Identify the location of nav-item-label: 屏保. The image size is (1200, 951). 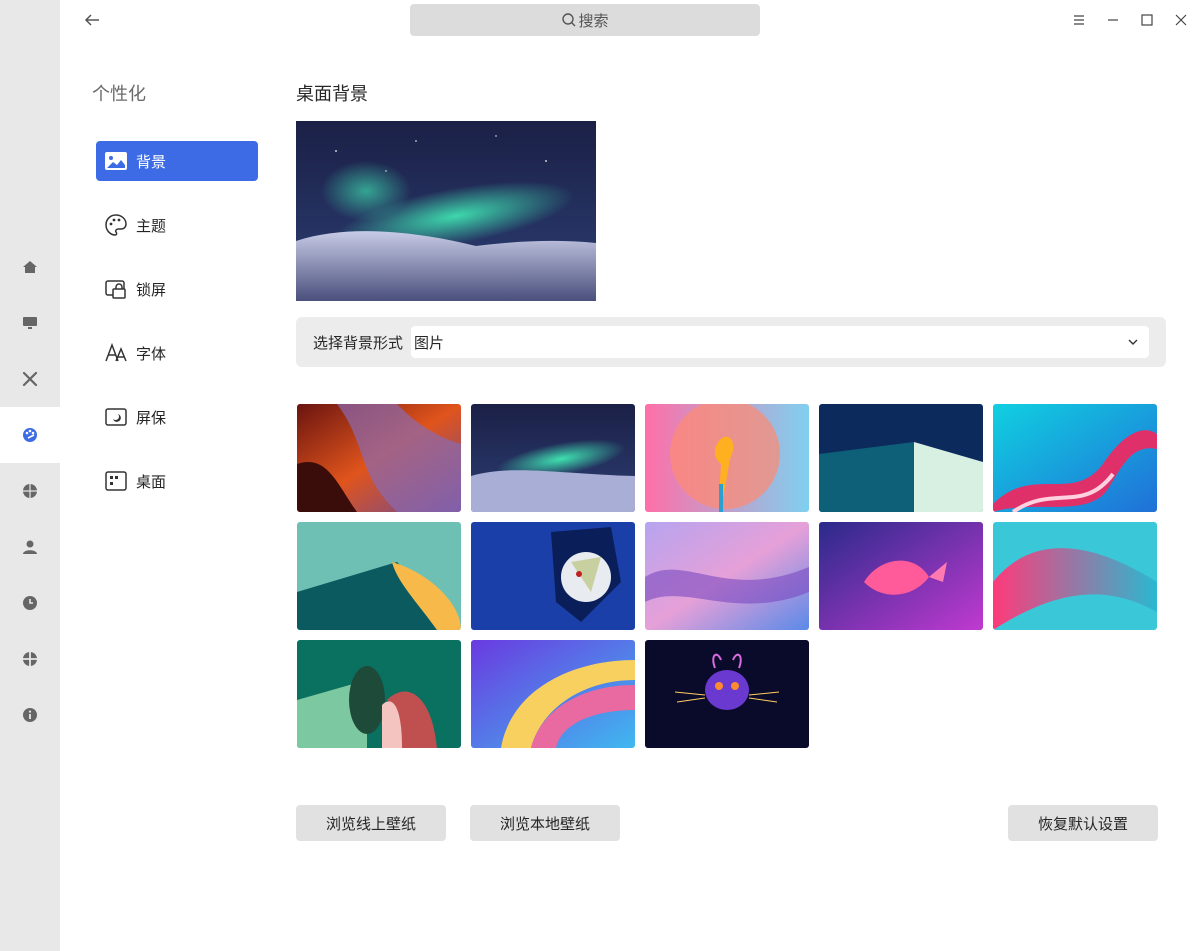
(151, 417).